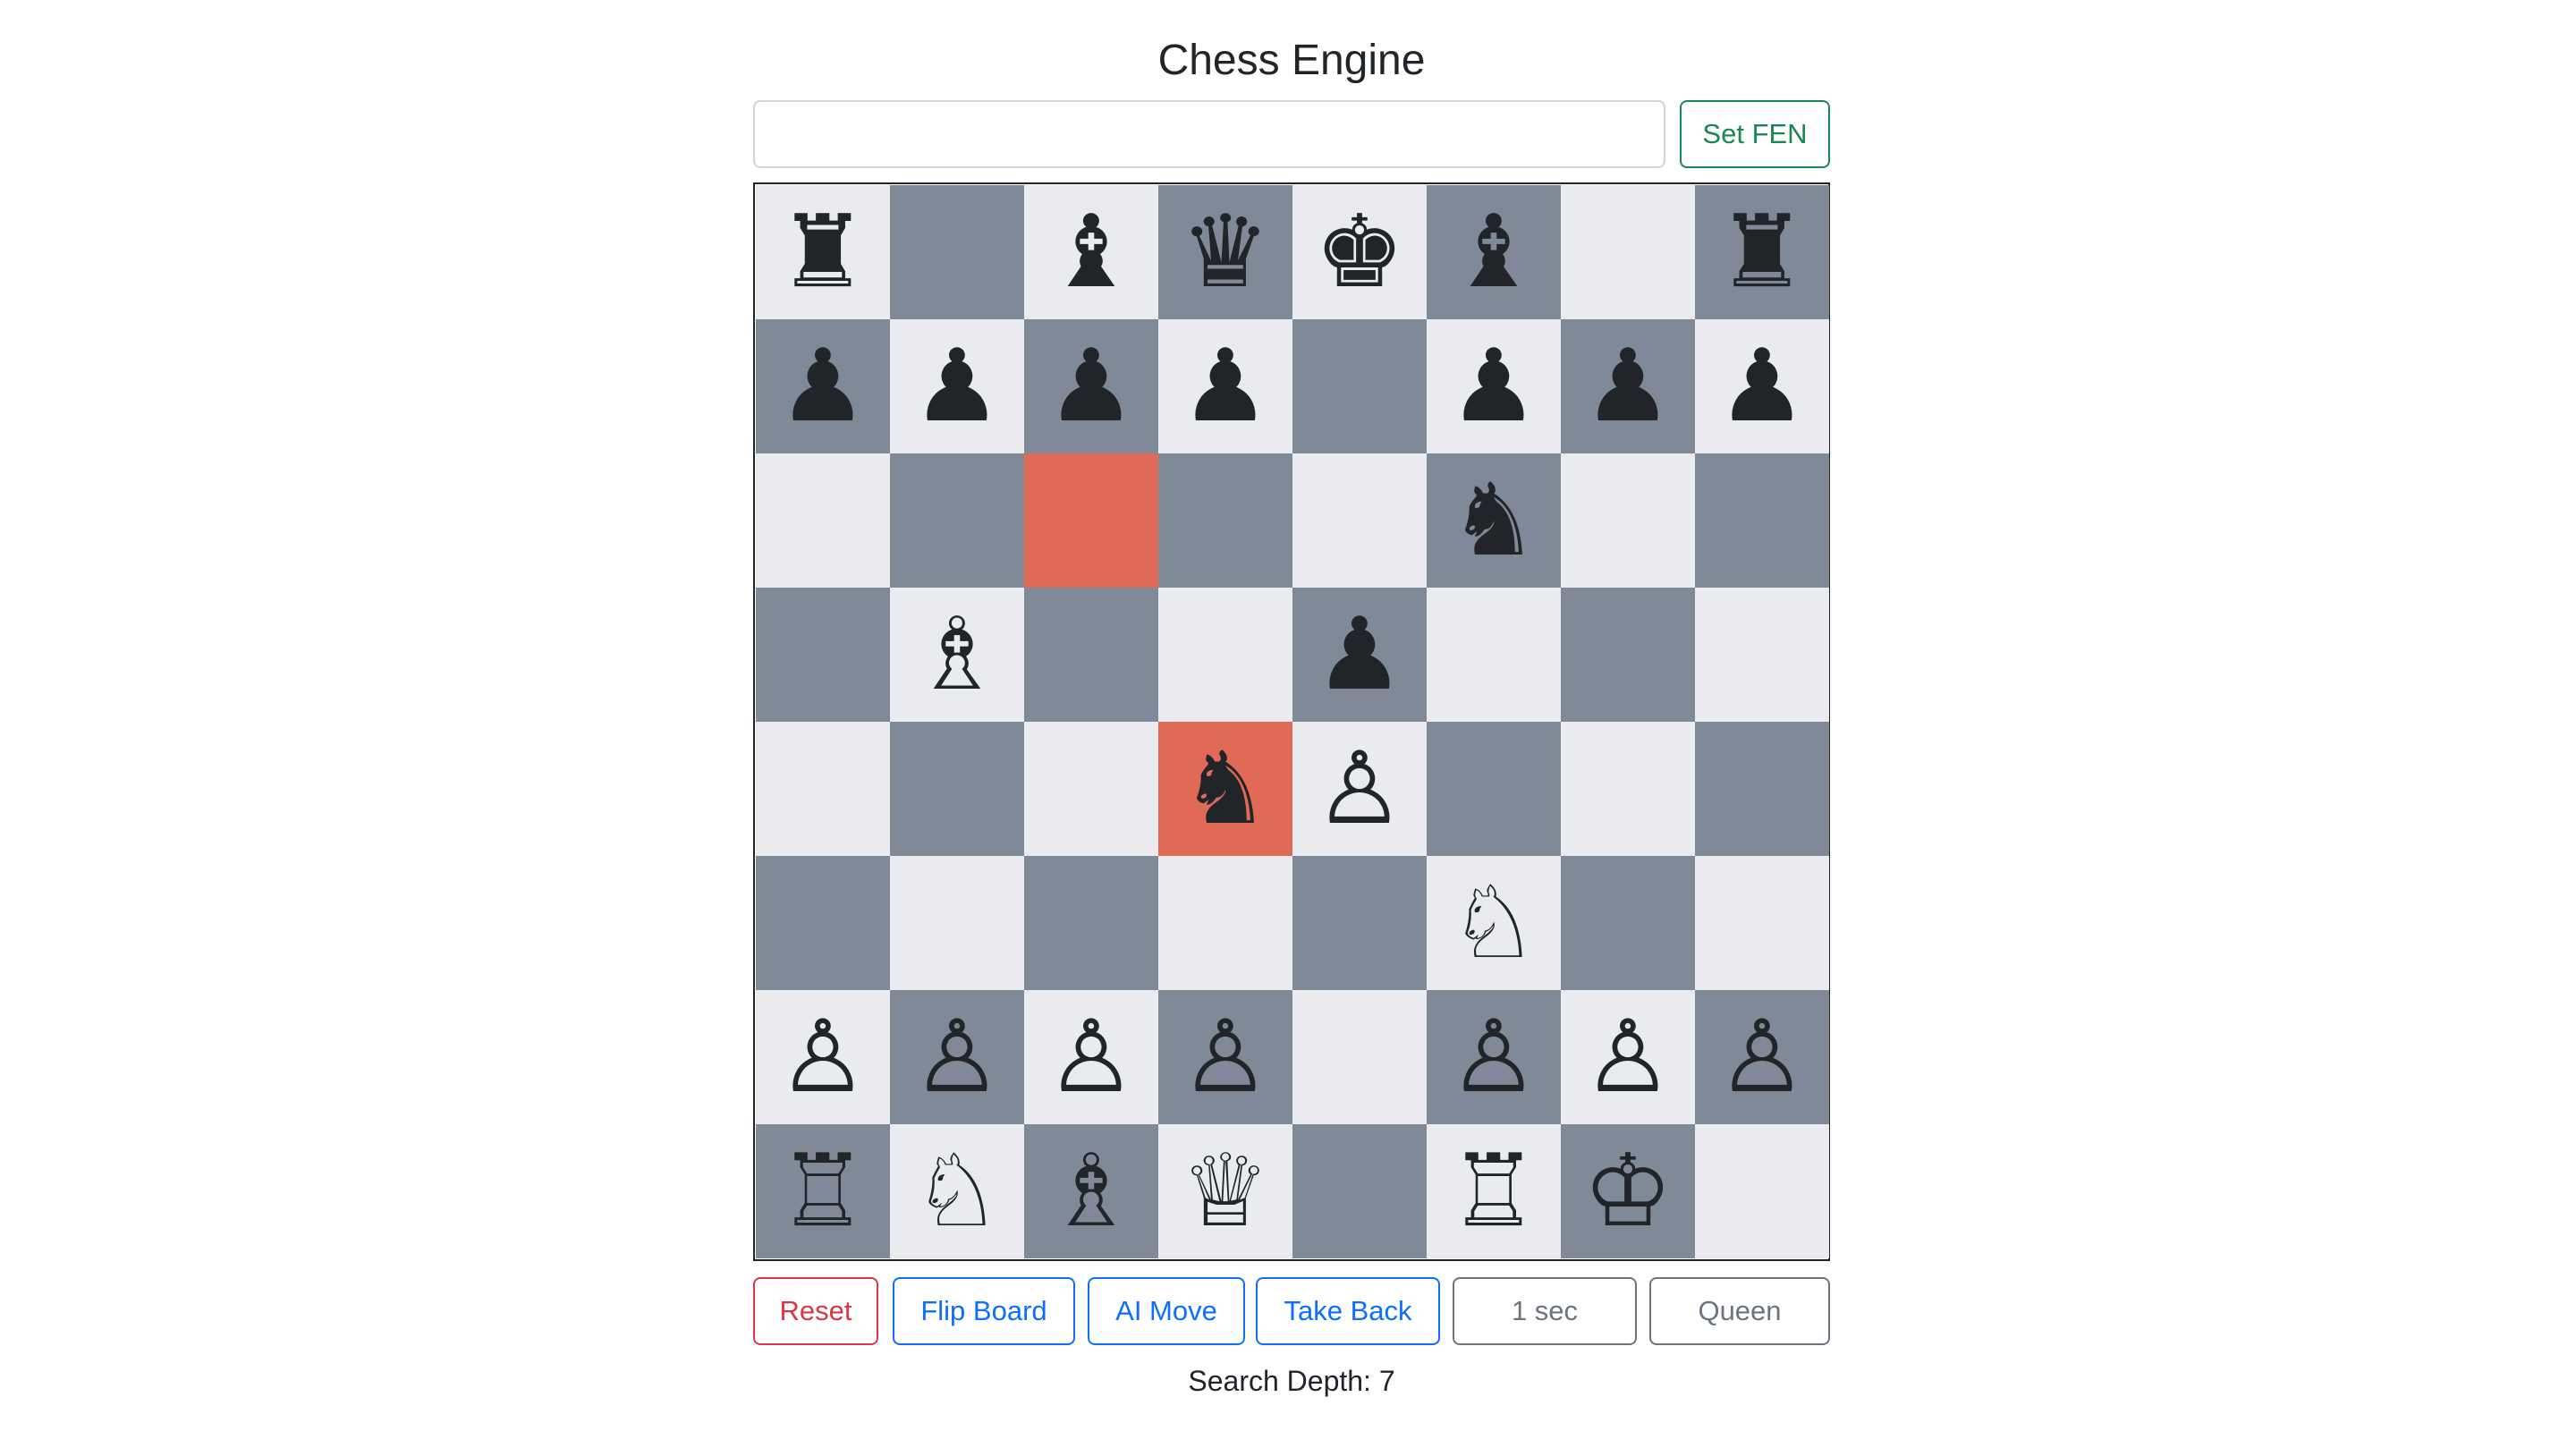 This screenshot has height=1431, width=2576. What do you see at coordinates (1359, 520) in the screenshot?
I see `square-e6` at bounding box center [1359, 520].